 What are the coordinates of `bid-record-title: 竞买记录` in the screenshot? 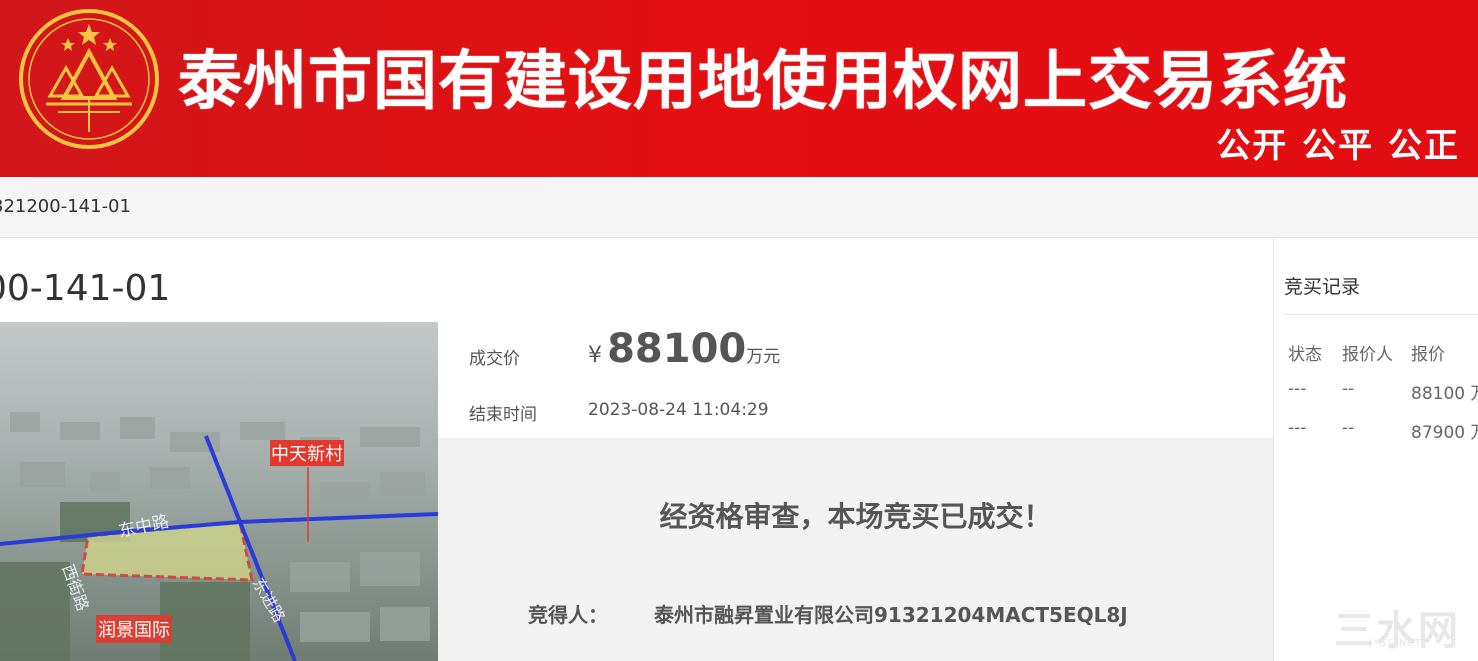 It's located at (1322, 287).